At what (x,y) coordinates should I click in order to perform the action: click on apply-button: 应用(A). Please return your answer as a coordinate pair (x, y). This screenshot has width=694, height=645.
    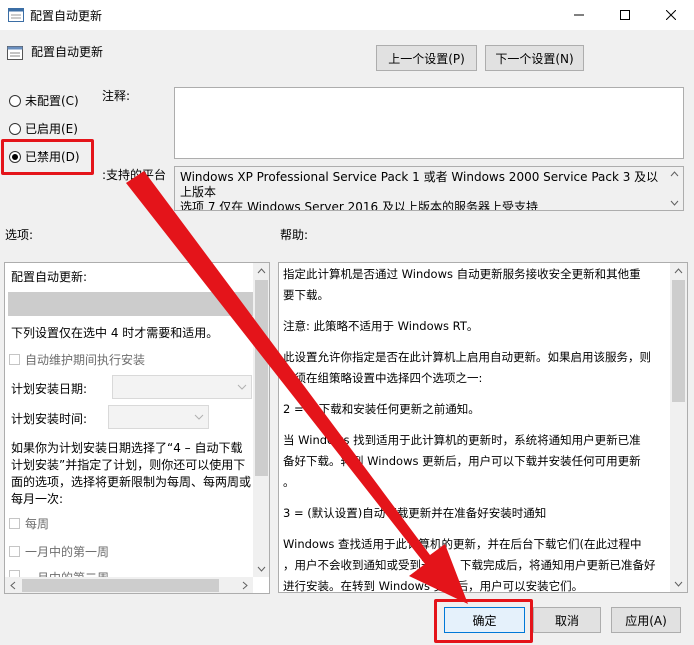
    Looking at the image, I should click on (646, 620).